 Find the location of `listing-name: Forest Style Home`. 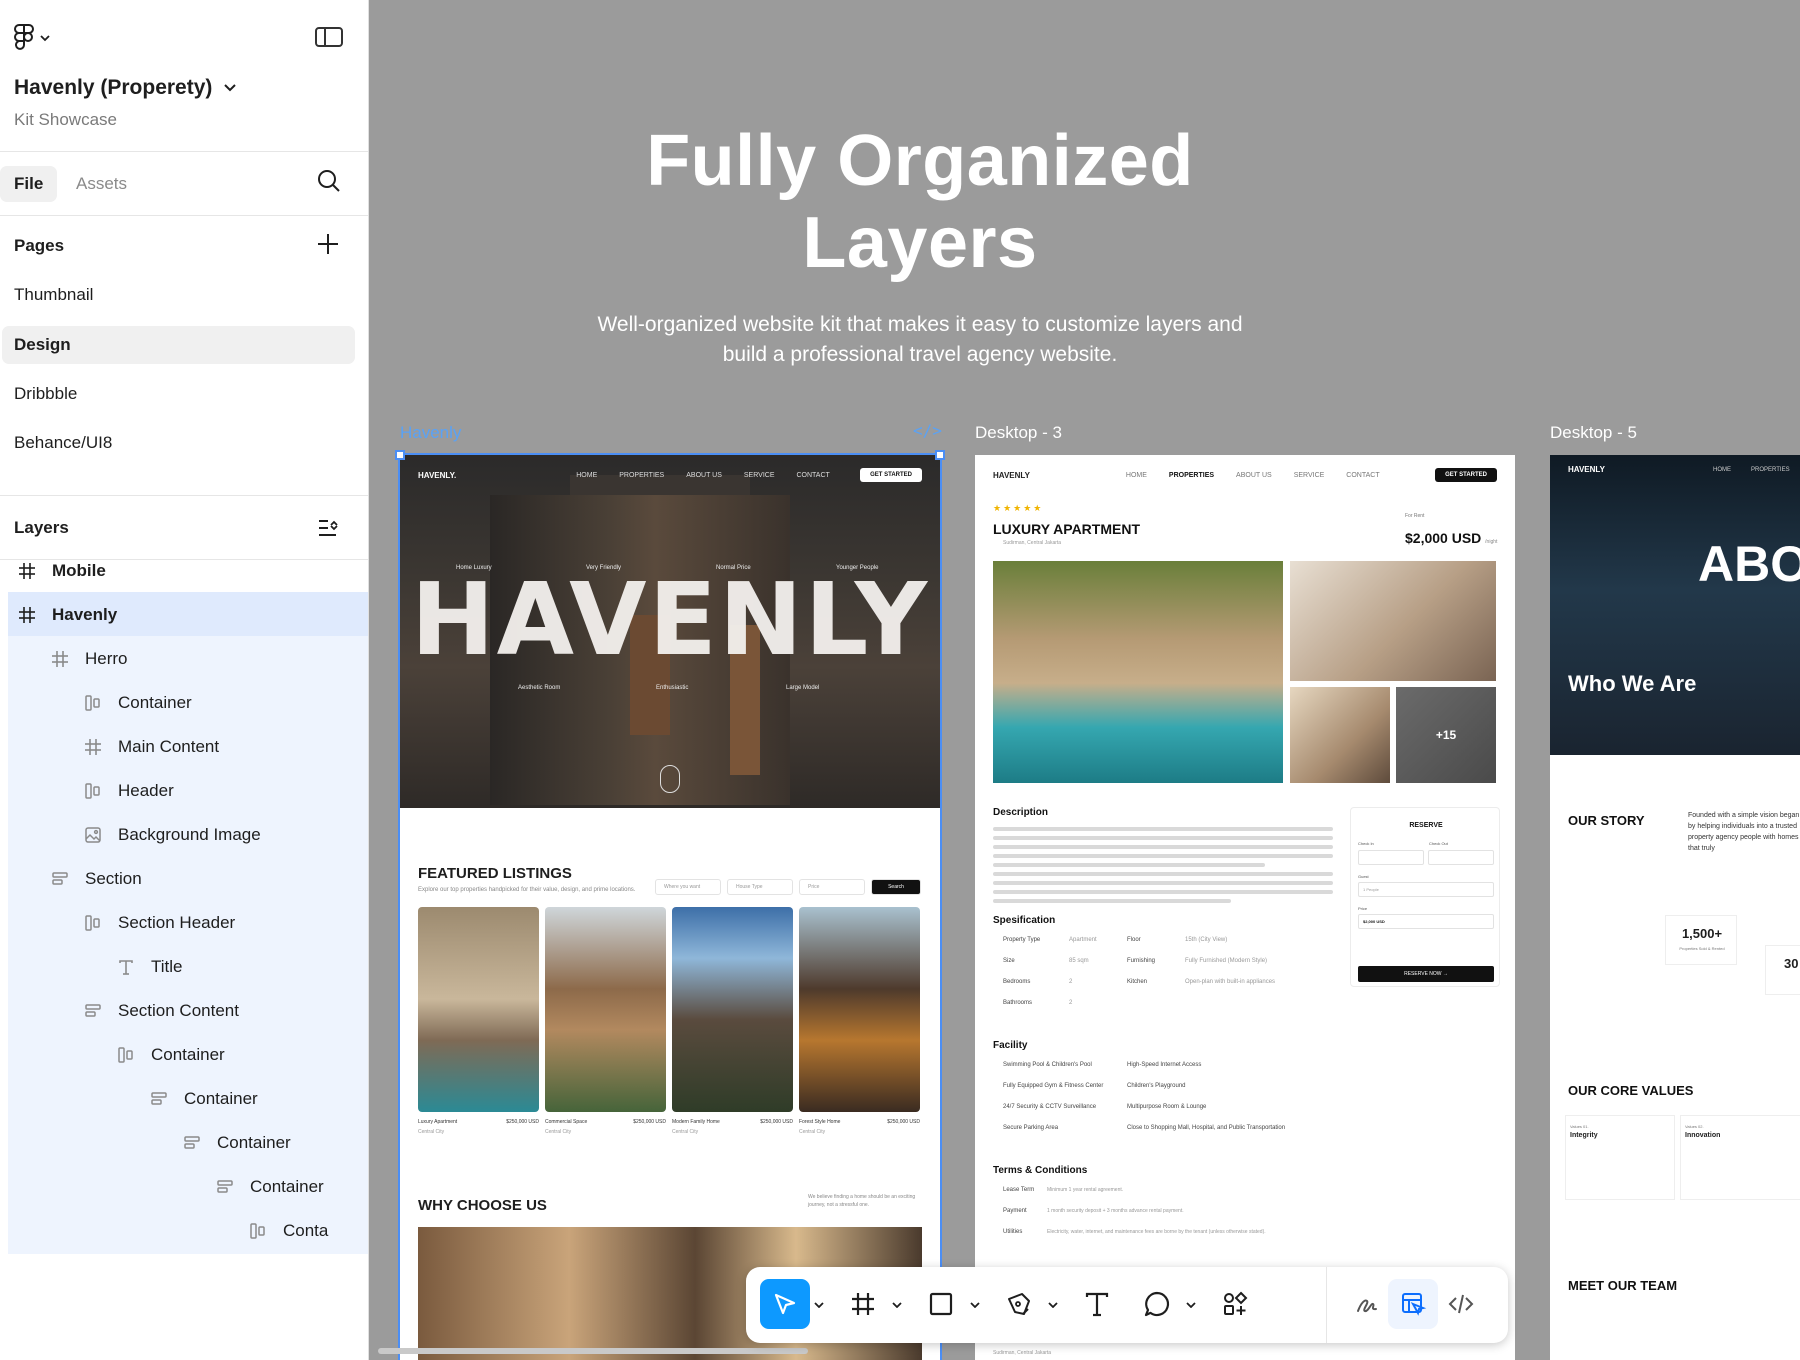

listing-name: Forest Style Home is located at coordinates (820, 1122).